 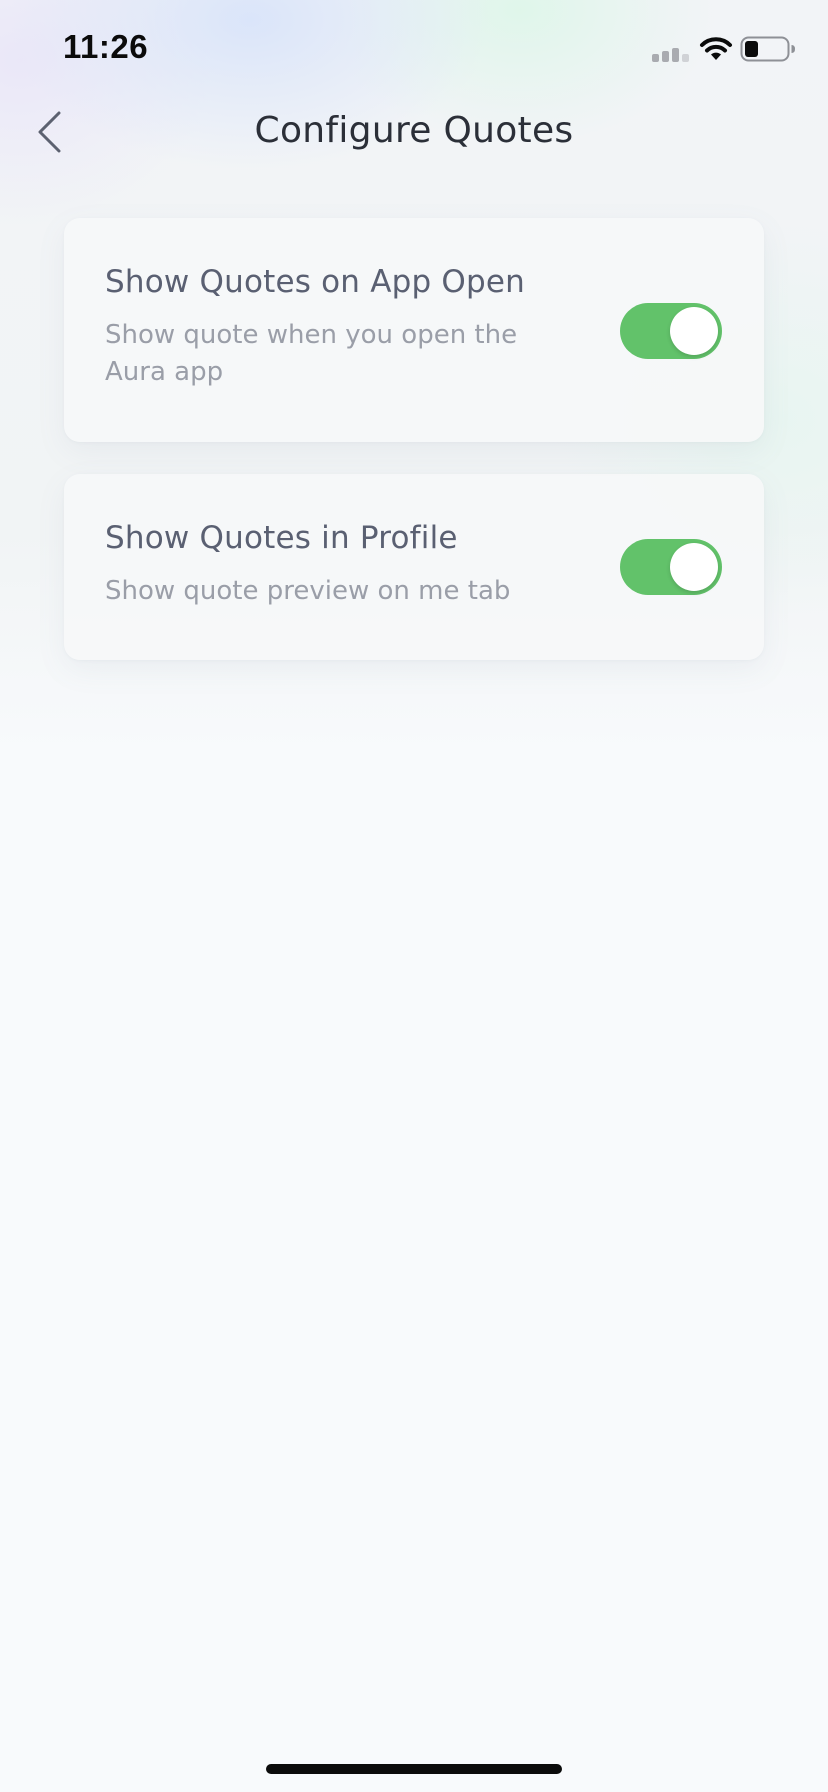 I want to click on status-bar: 11:26, so click(x=414, y=48).